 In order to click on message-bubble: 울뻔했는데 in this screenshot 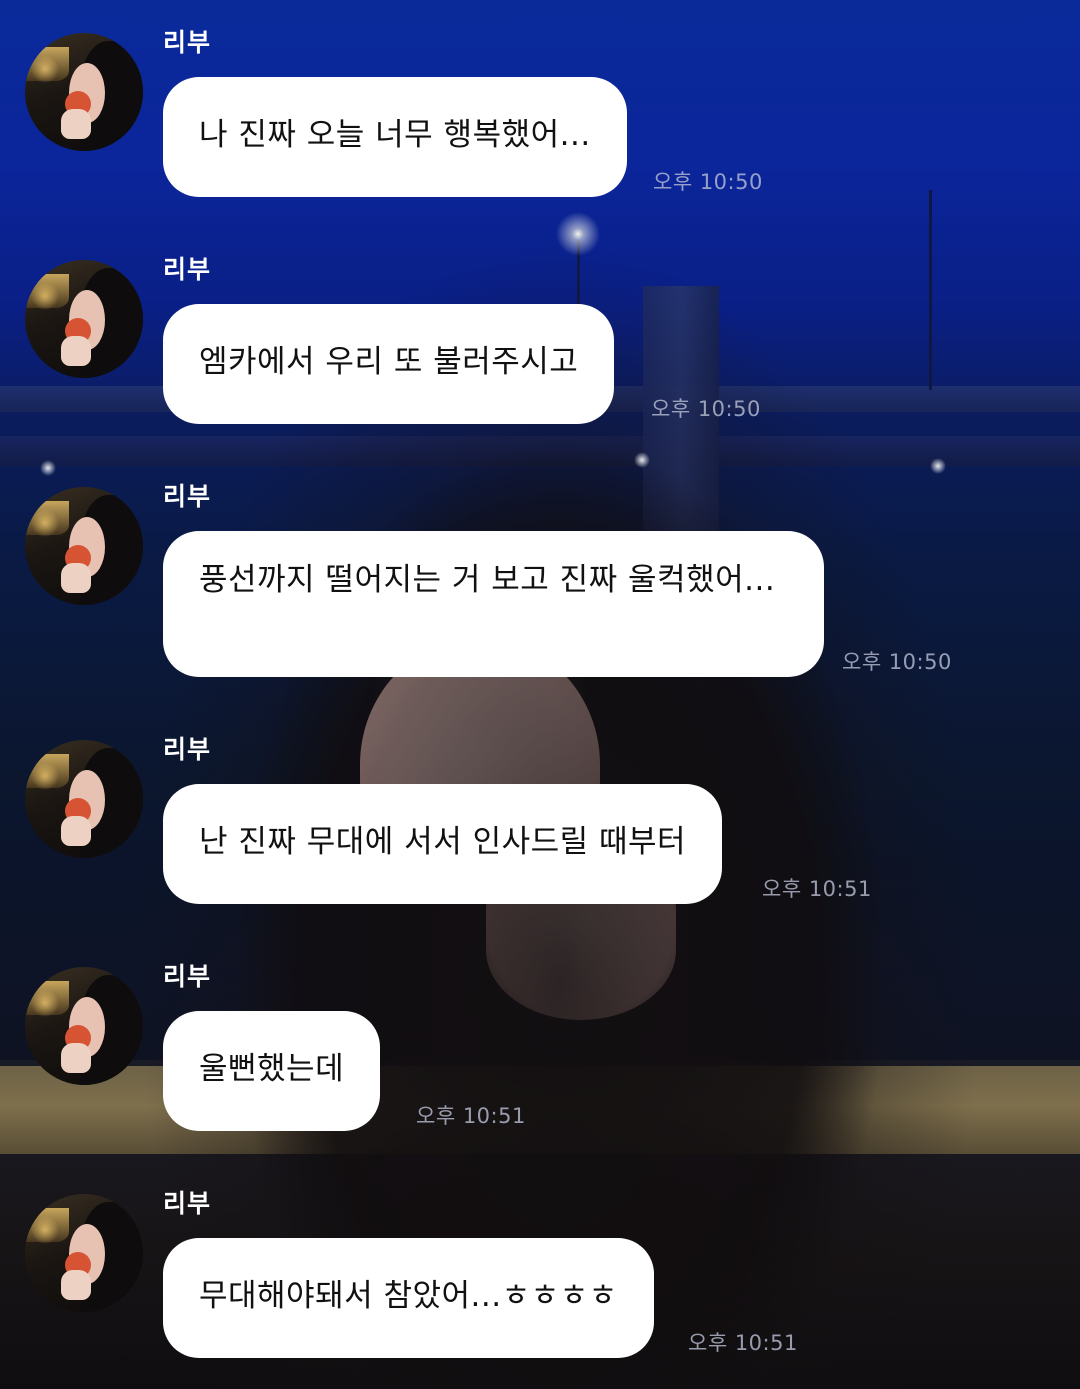, I will do `click(272, 1071)`.